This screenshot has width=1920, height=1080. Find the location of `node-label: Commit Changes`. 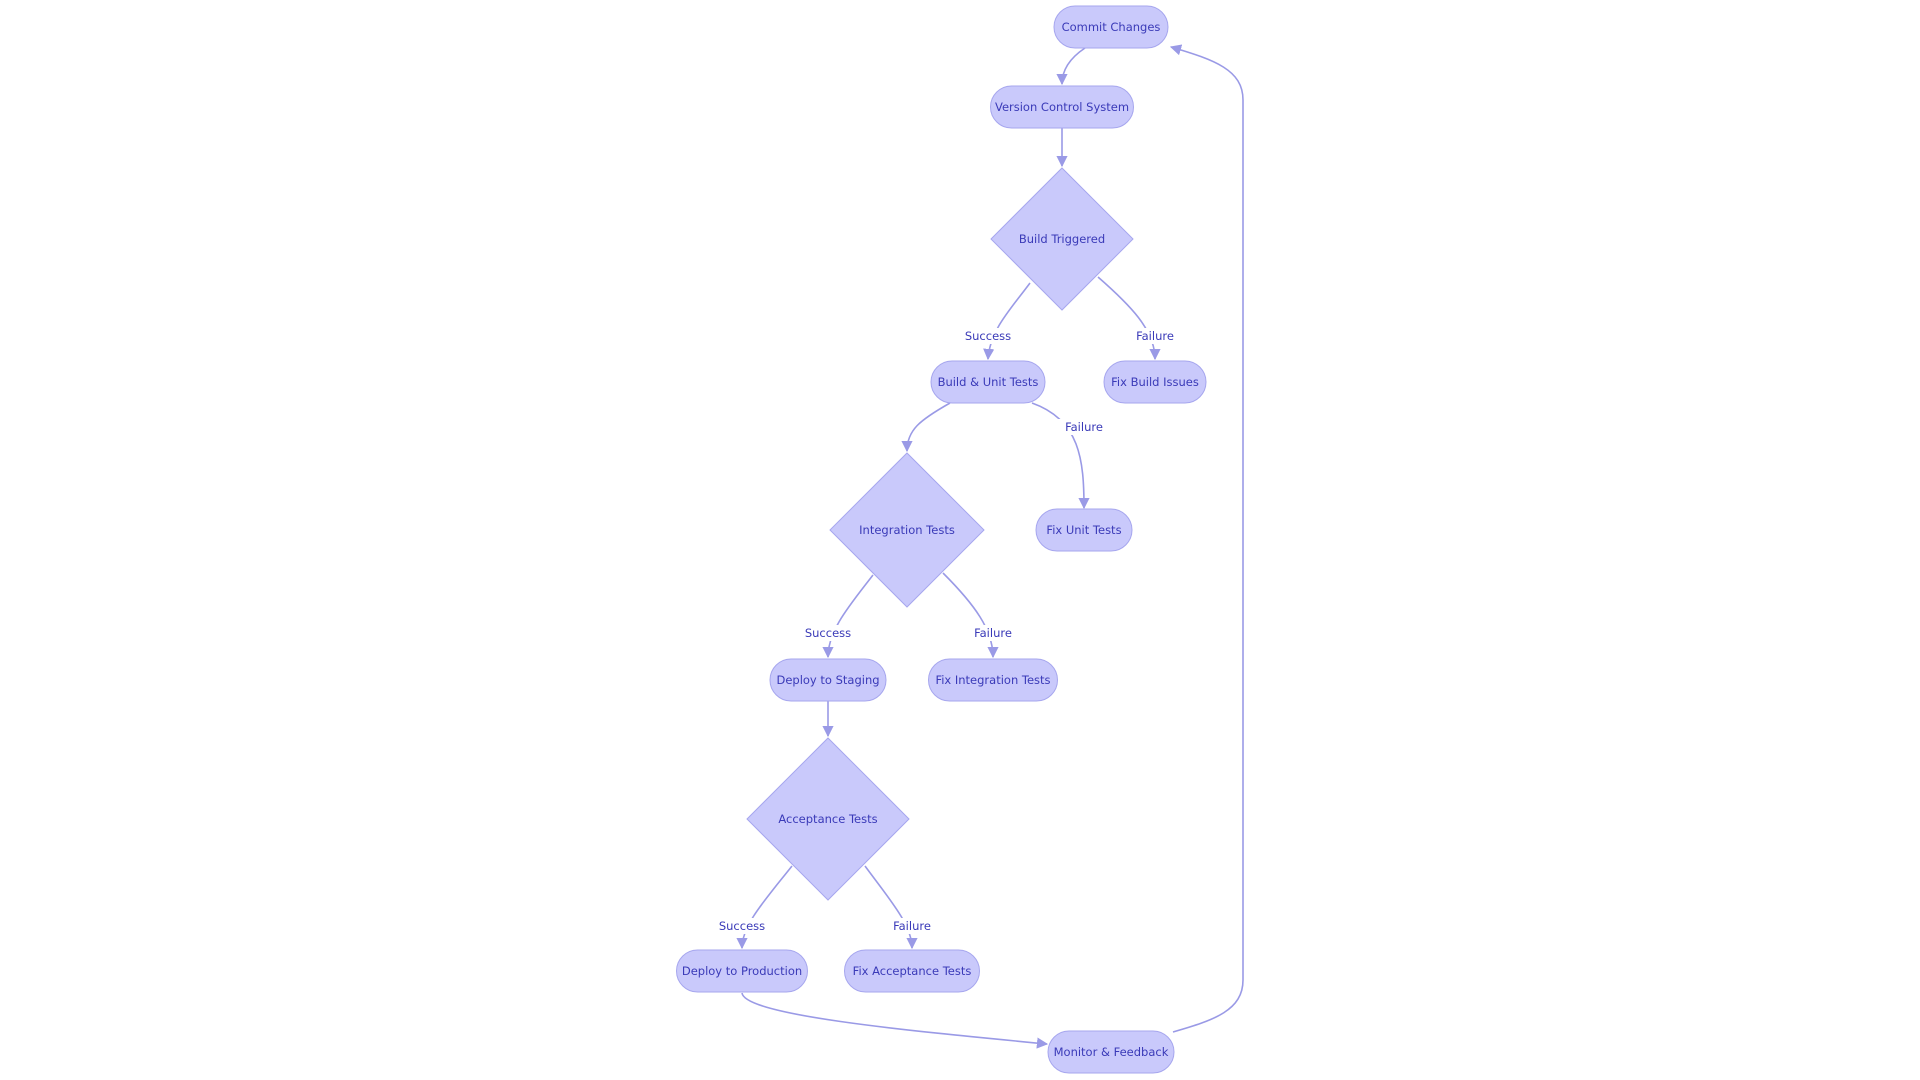

node-label: Commit Changes is located at coordinates (1111, 27).